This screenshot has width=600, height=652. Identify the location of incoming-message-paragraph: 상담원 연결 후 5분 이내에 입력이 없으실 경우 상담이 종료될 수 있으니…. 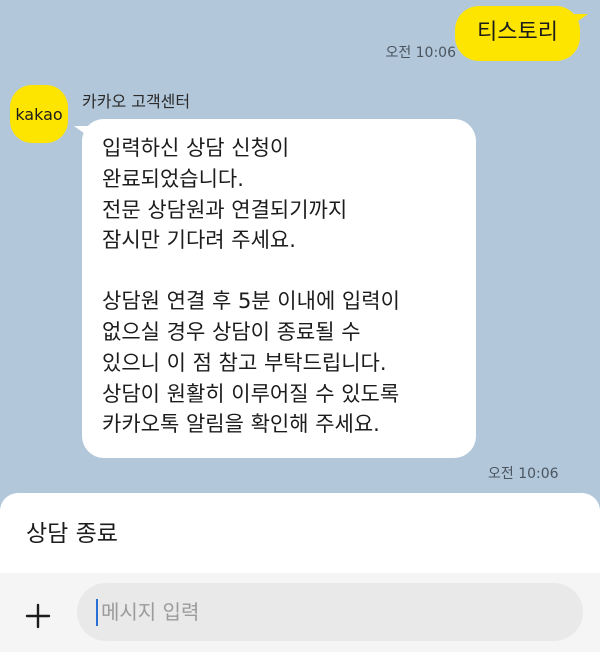
(251, 363).